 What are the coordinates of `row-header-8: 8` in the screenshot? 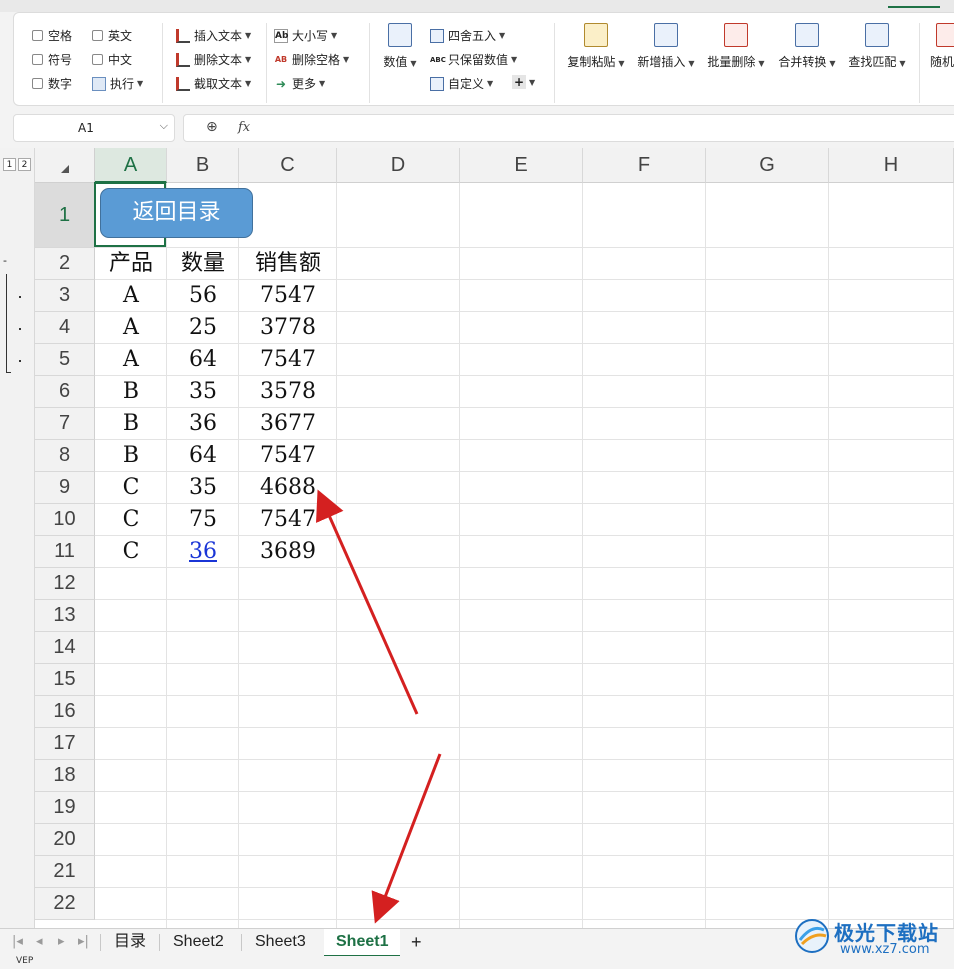 It's located at (65, 456).